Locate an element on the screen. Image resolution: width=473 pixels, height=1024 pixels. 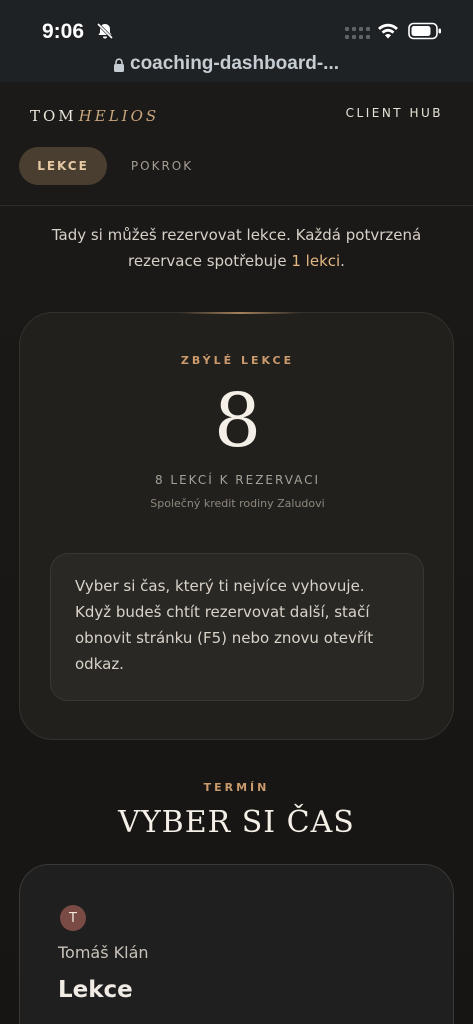
battery-icon is located at coordinates (424, 31).